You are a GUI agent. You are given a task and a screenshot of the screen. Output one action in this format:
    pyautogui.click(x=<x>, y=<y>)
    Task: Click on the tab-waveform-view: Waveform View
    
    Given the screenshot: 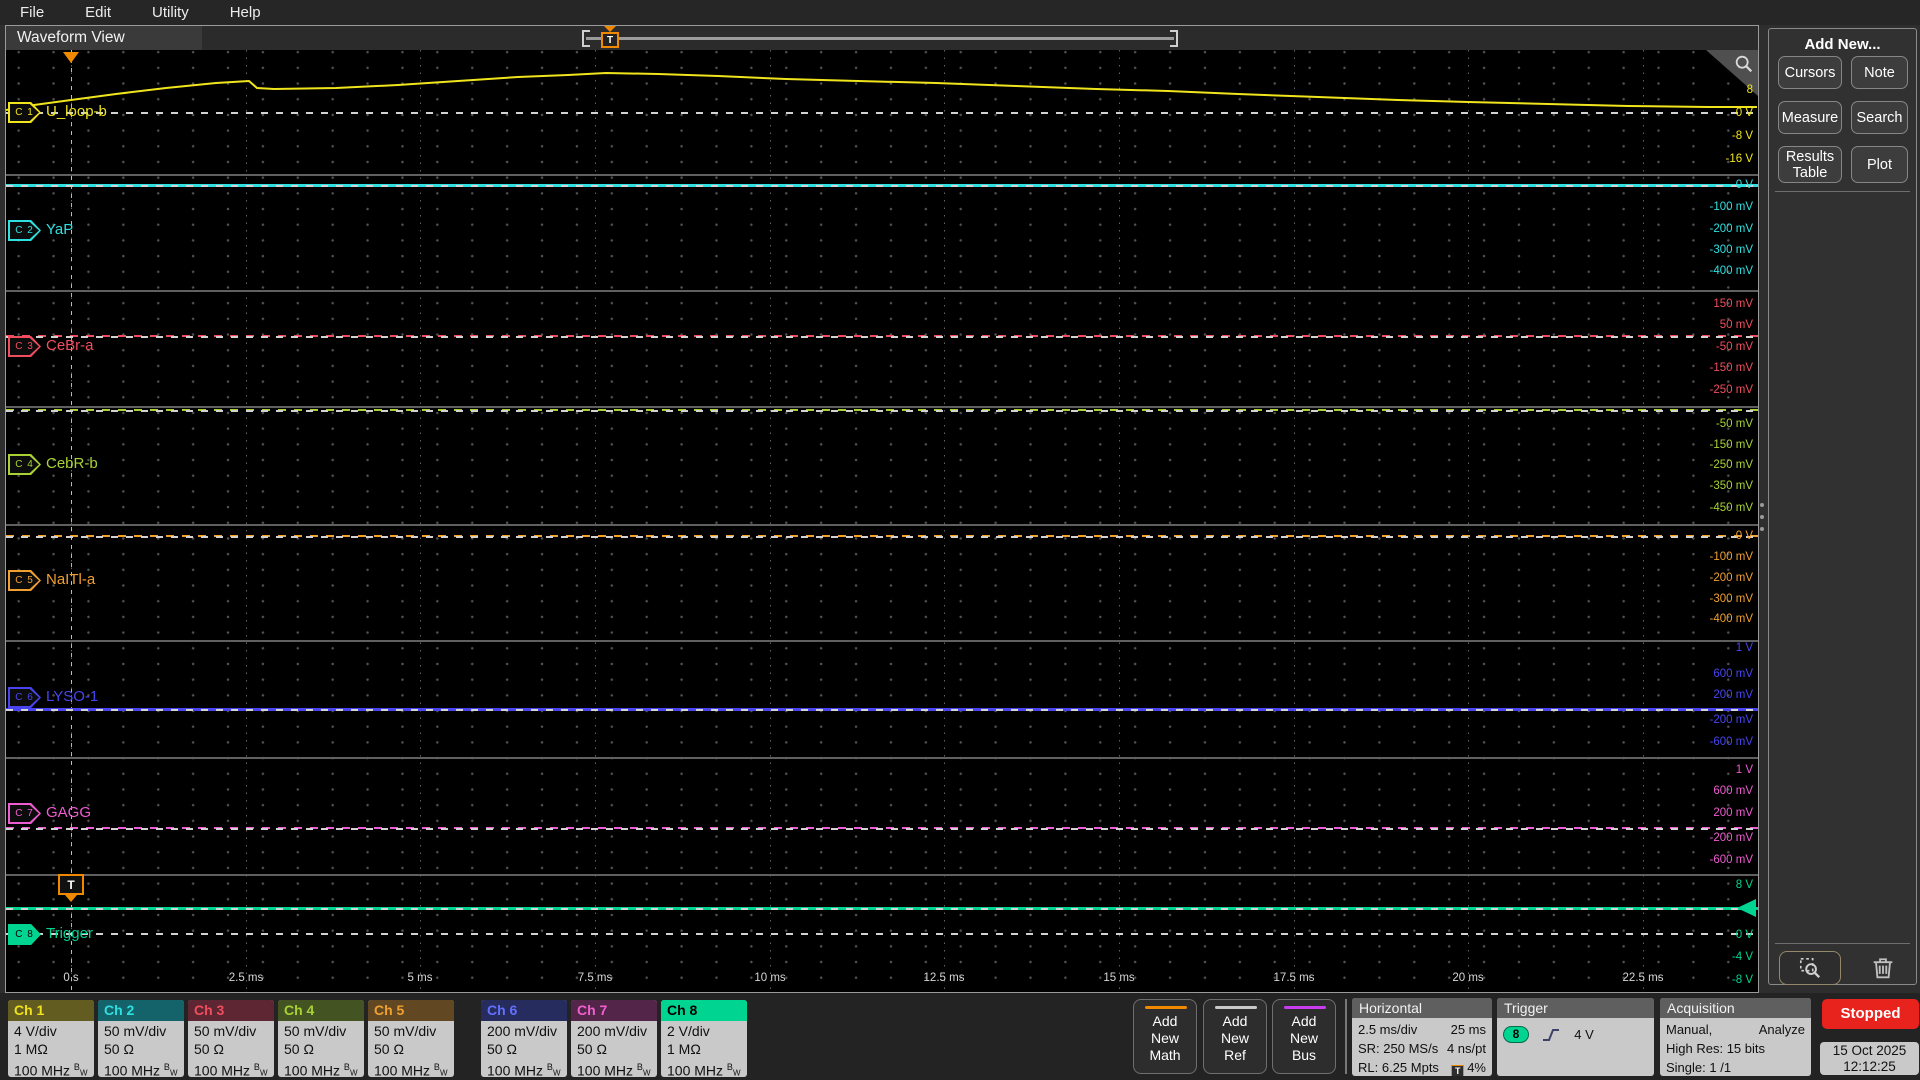 What is the action you would take?
    pyautogui.click(x=104, y=38)
    